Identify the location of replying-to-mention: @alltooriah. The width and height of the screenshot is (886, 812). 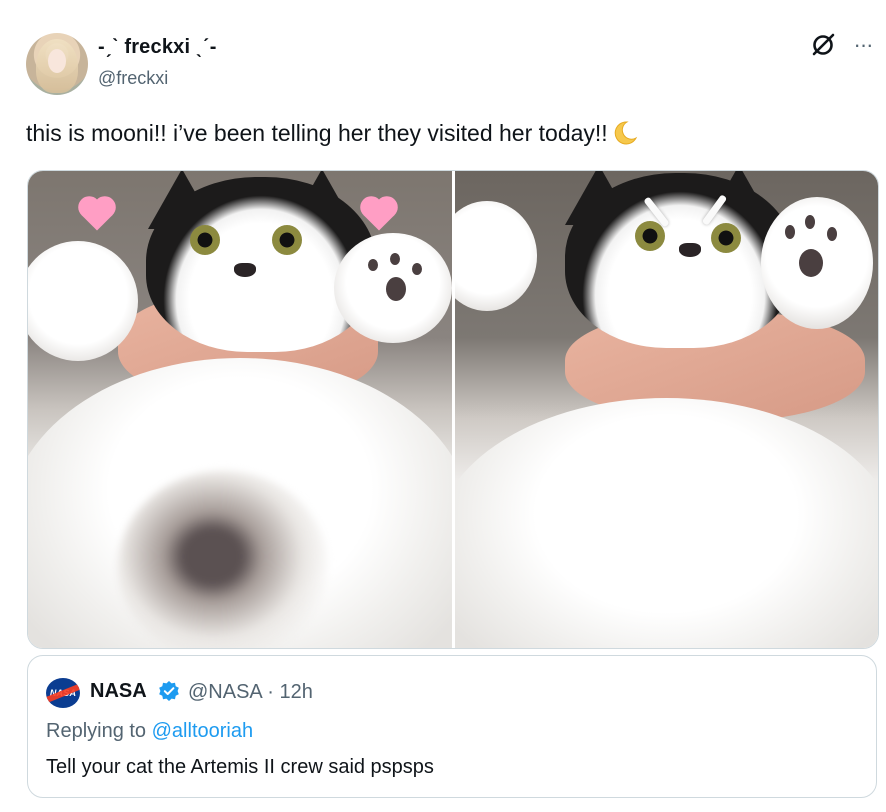
(202, 731).